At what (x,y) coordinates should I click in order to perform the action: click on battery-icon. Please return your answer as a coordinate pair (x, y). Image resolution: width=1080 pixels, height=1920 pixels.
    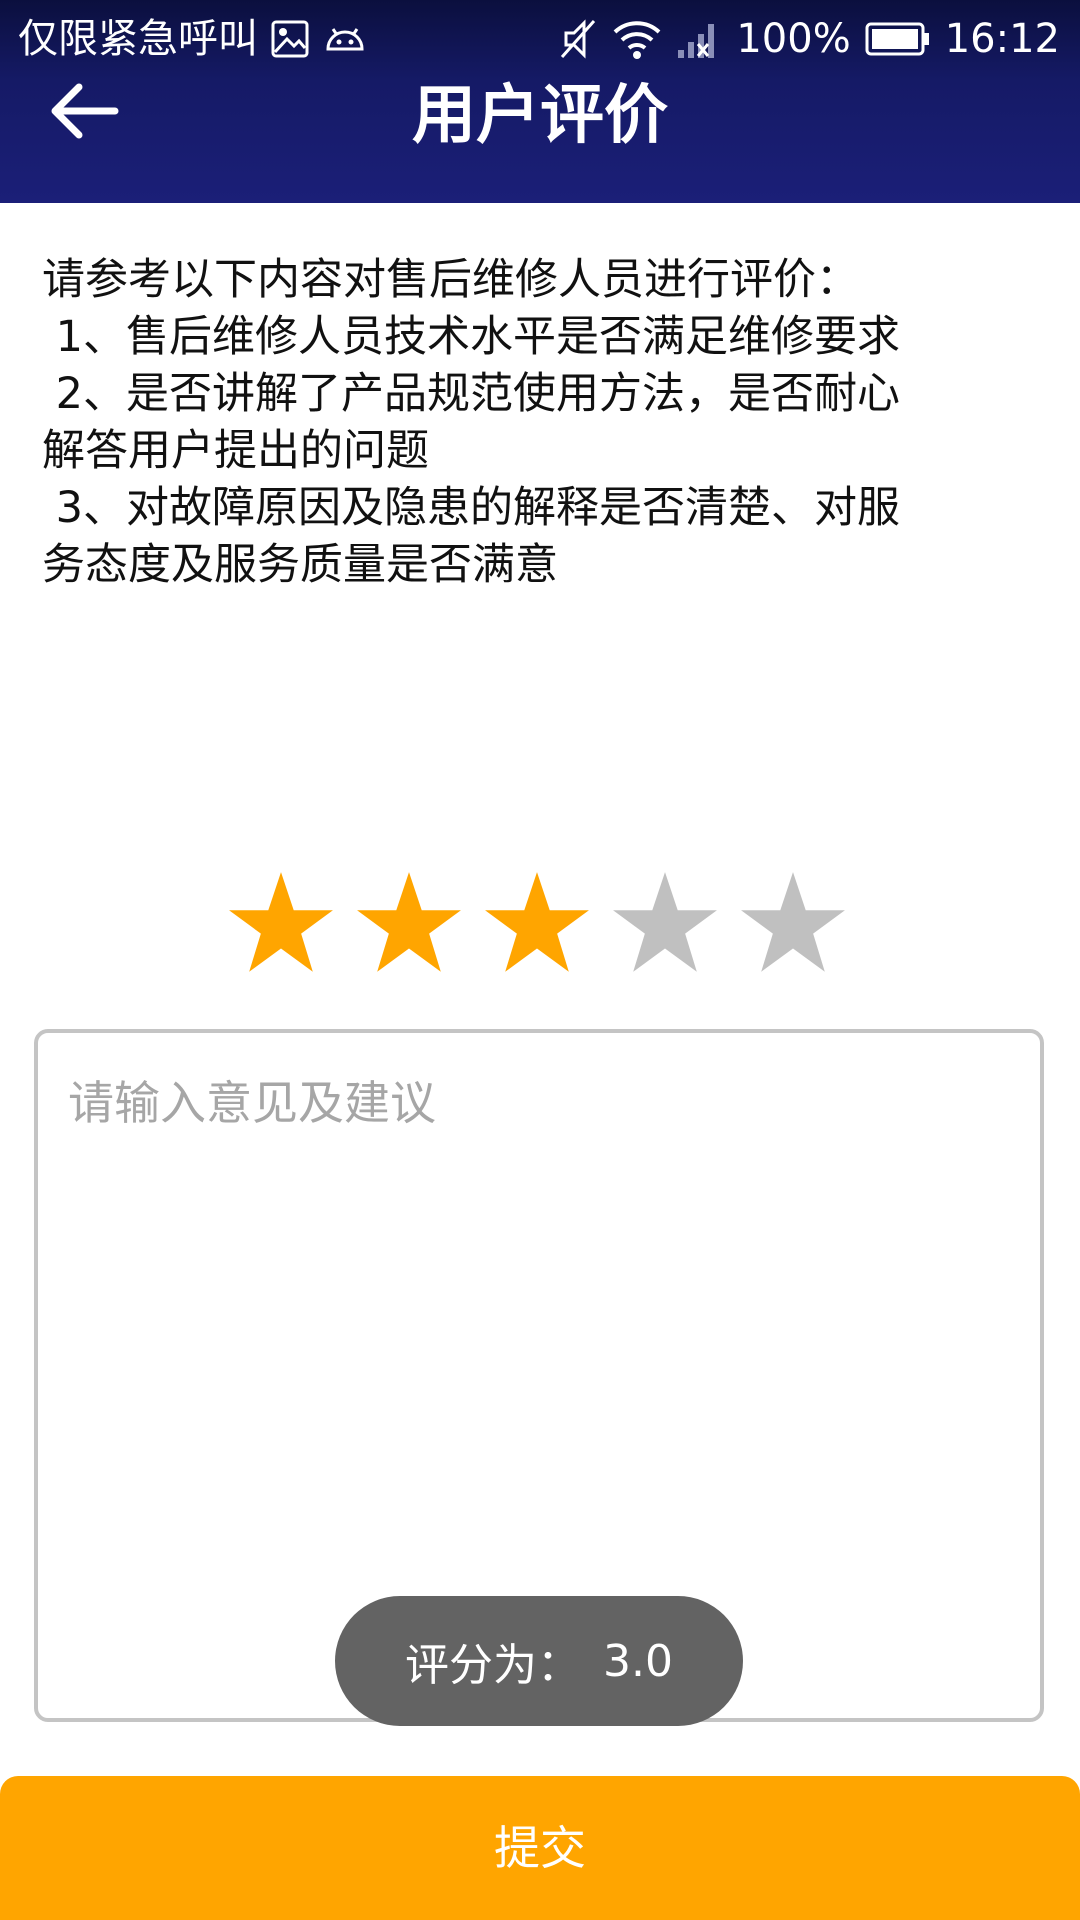
    Looking at the image, I should click on (898, 39).